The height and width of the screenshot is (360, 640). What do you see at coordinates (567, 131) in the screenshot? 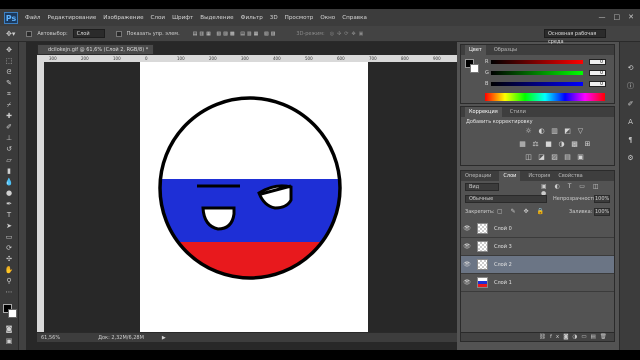
I see `exposure-icon: ◩` at bounding box center [567, 131].